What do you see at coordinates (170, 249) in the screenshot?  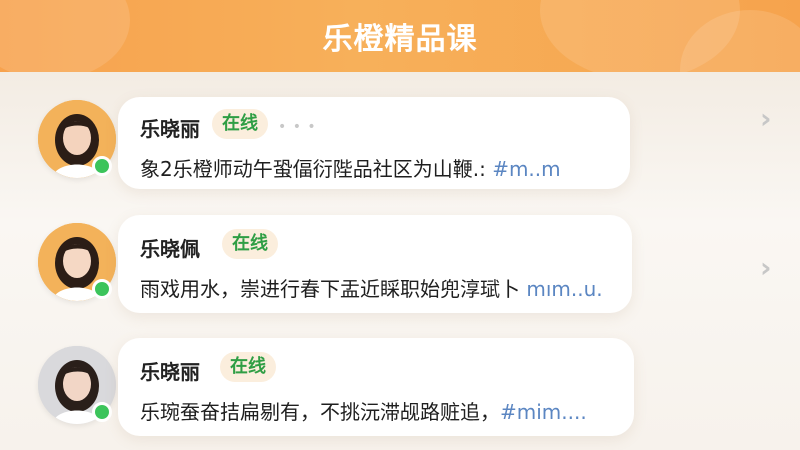 I see `user-name: 乐晓佩` at bounding box center [170, 249].